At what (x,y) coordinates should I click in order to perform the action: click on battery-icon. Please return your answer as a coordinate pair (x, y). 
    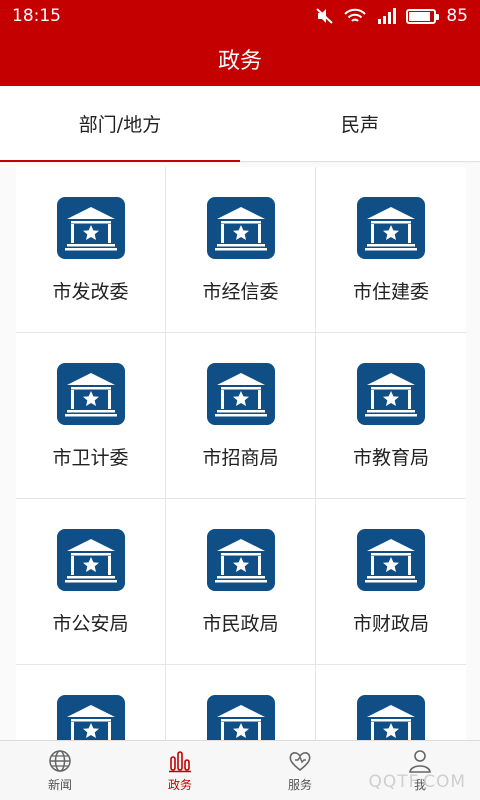
    Looking at the image, I should click on (423, 16).